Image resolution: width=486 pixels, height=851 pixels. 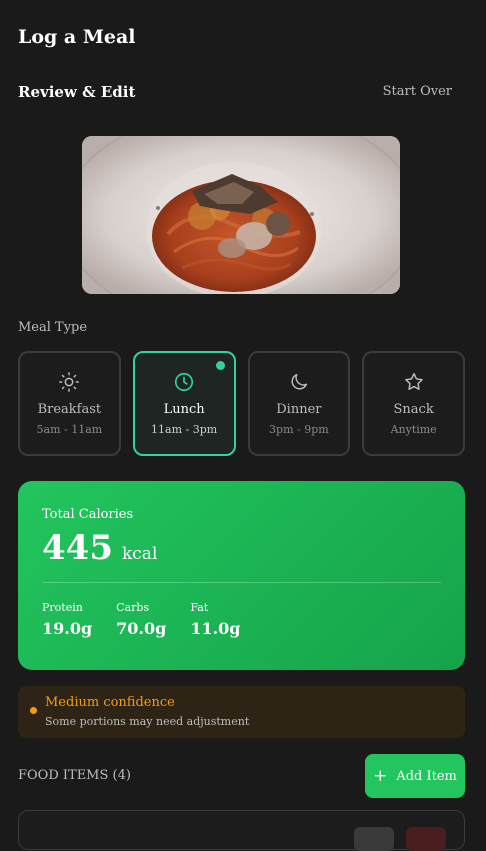 I want to click on macro-carbs: Carbs 70.0g, so click(x=141, y=619).